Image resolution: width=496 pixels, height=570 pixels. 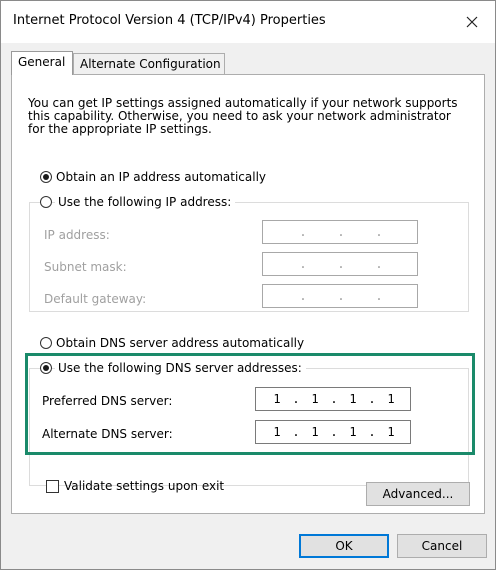 I want to click on ok-button: OK, so click(x=344, y=546).